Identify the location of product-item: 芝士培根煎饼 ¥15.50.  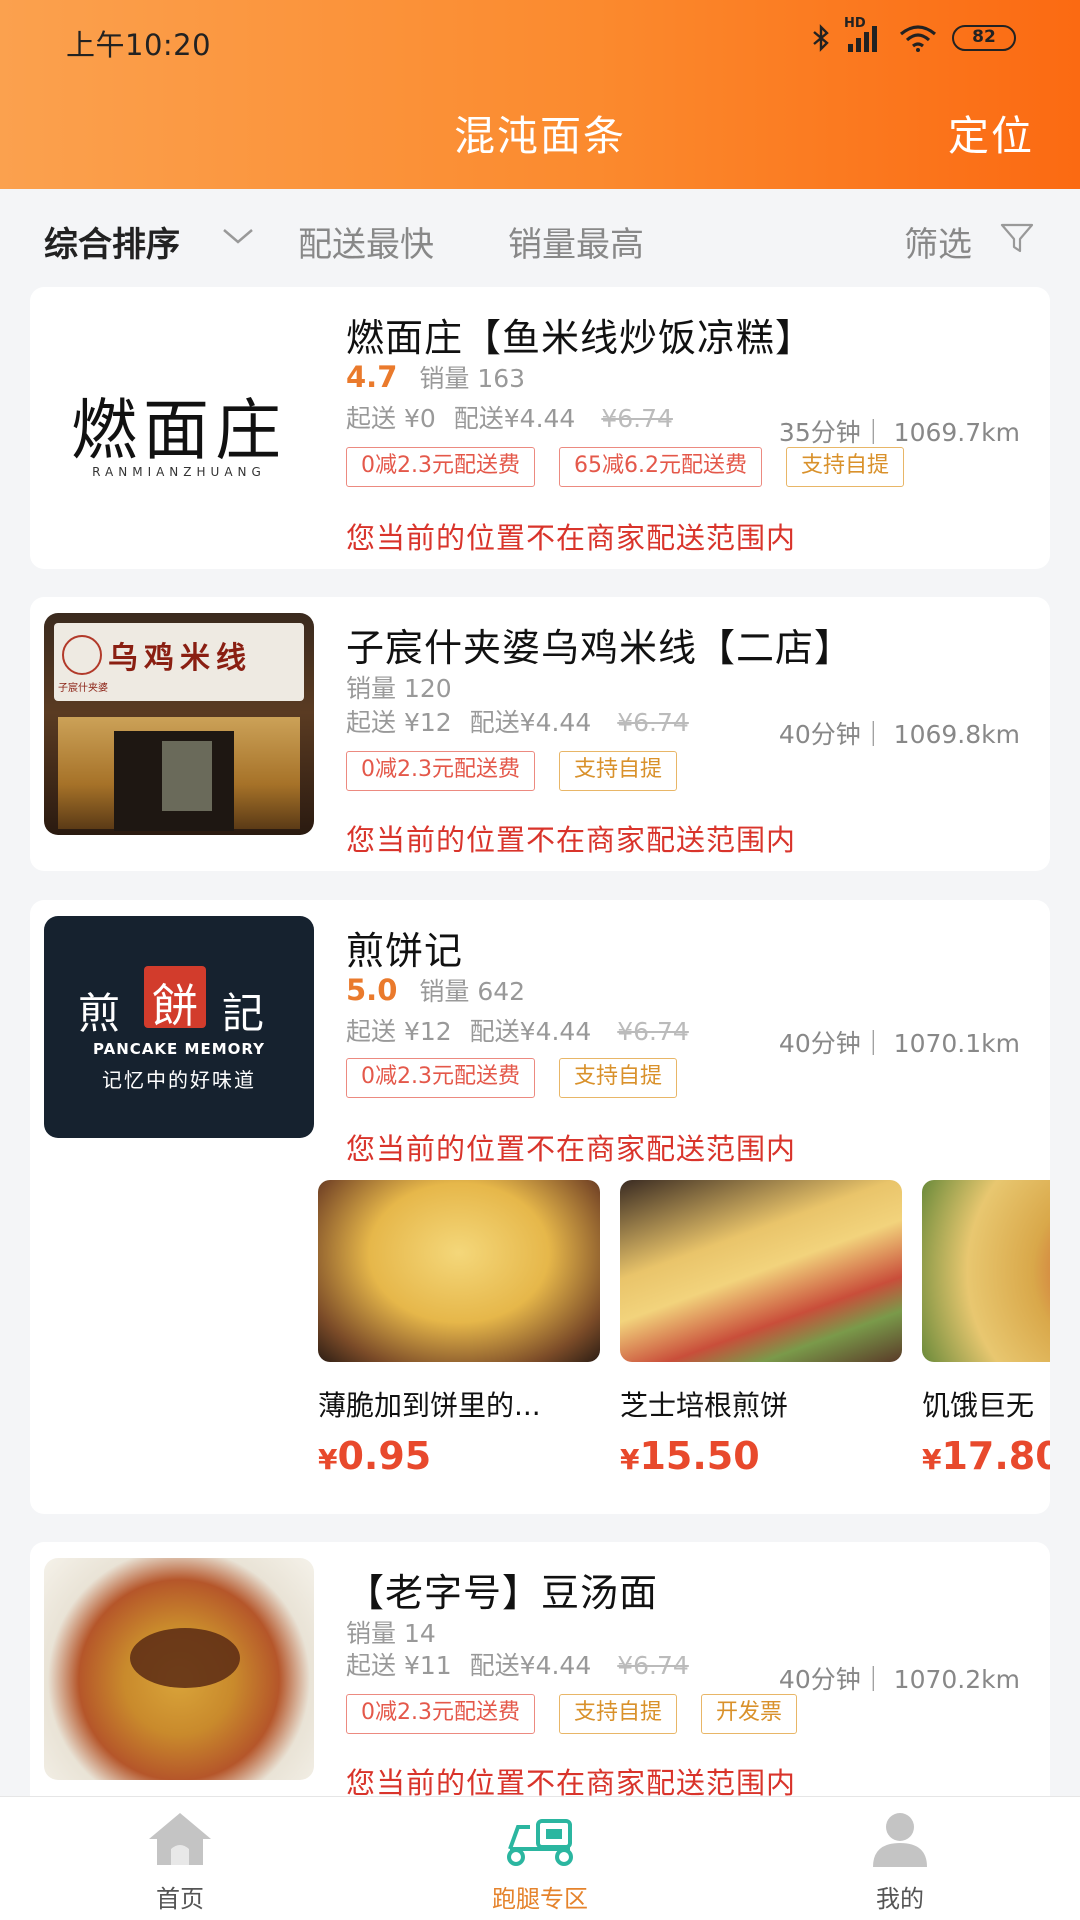
(761, 1325).